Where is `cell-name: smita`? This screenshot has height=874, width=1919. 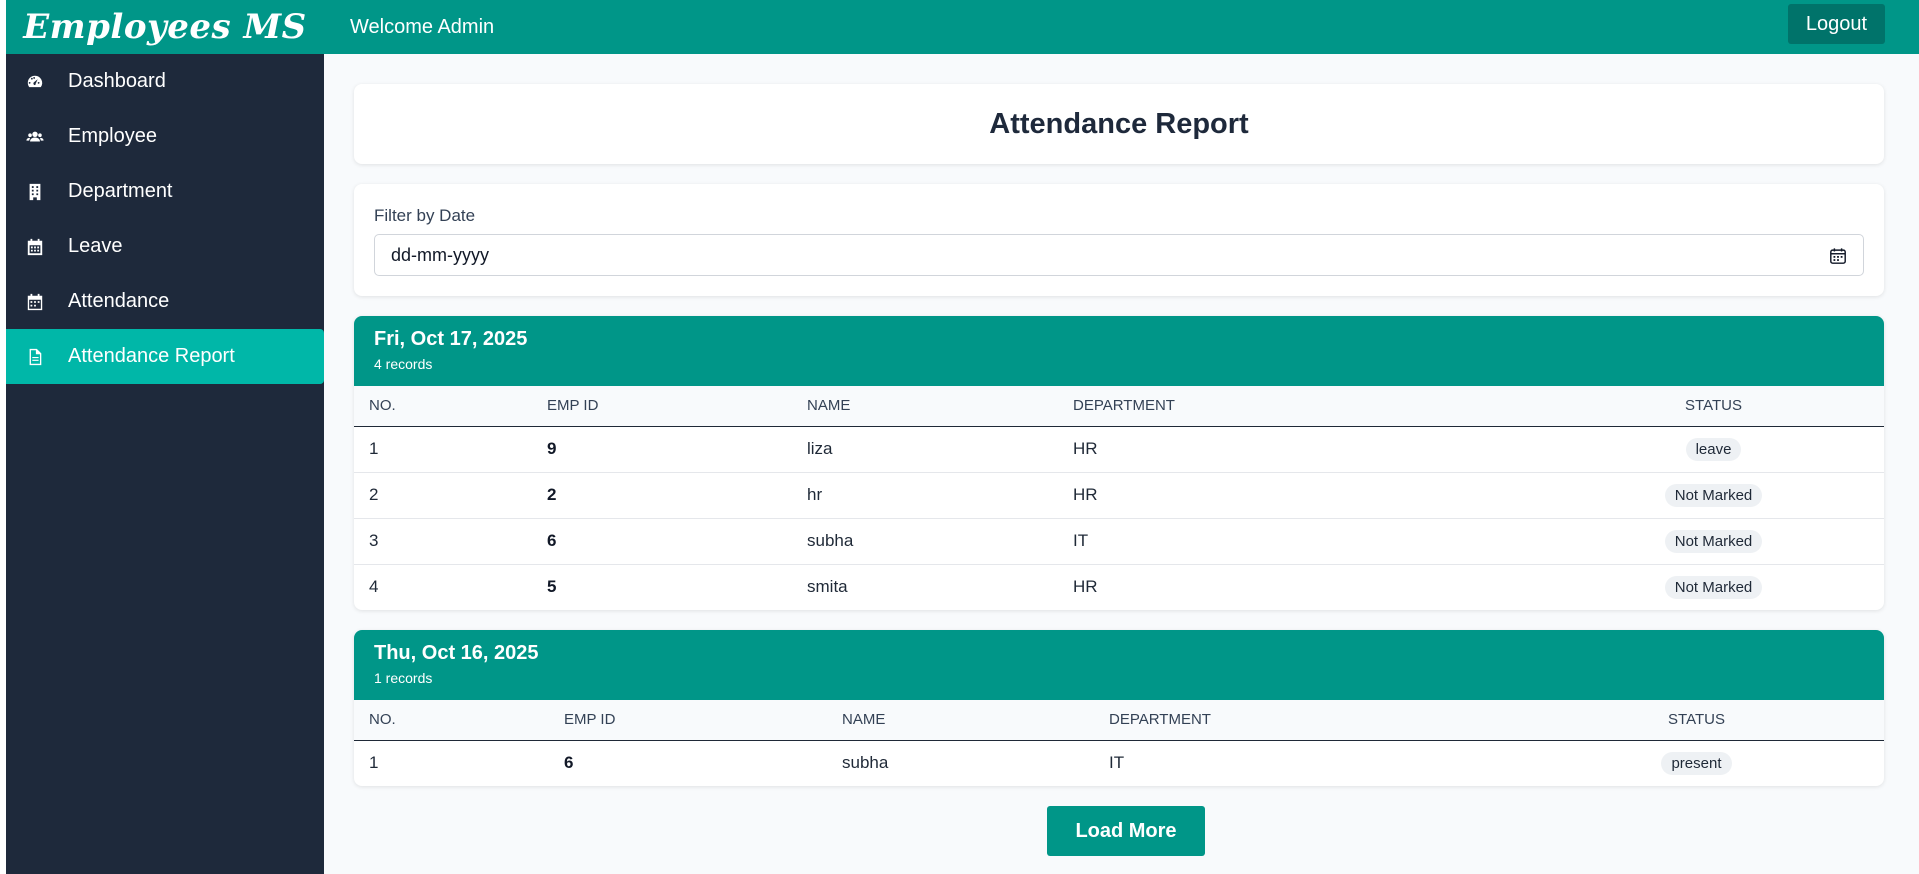 cell-name: smita is located at coordinates (827, 587).